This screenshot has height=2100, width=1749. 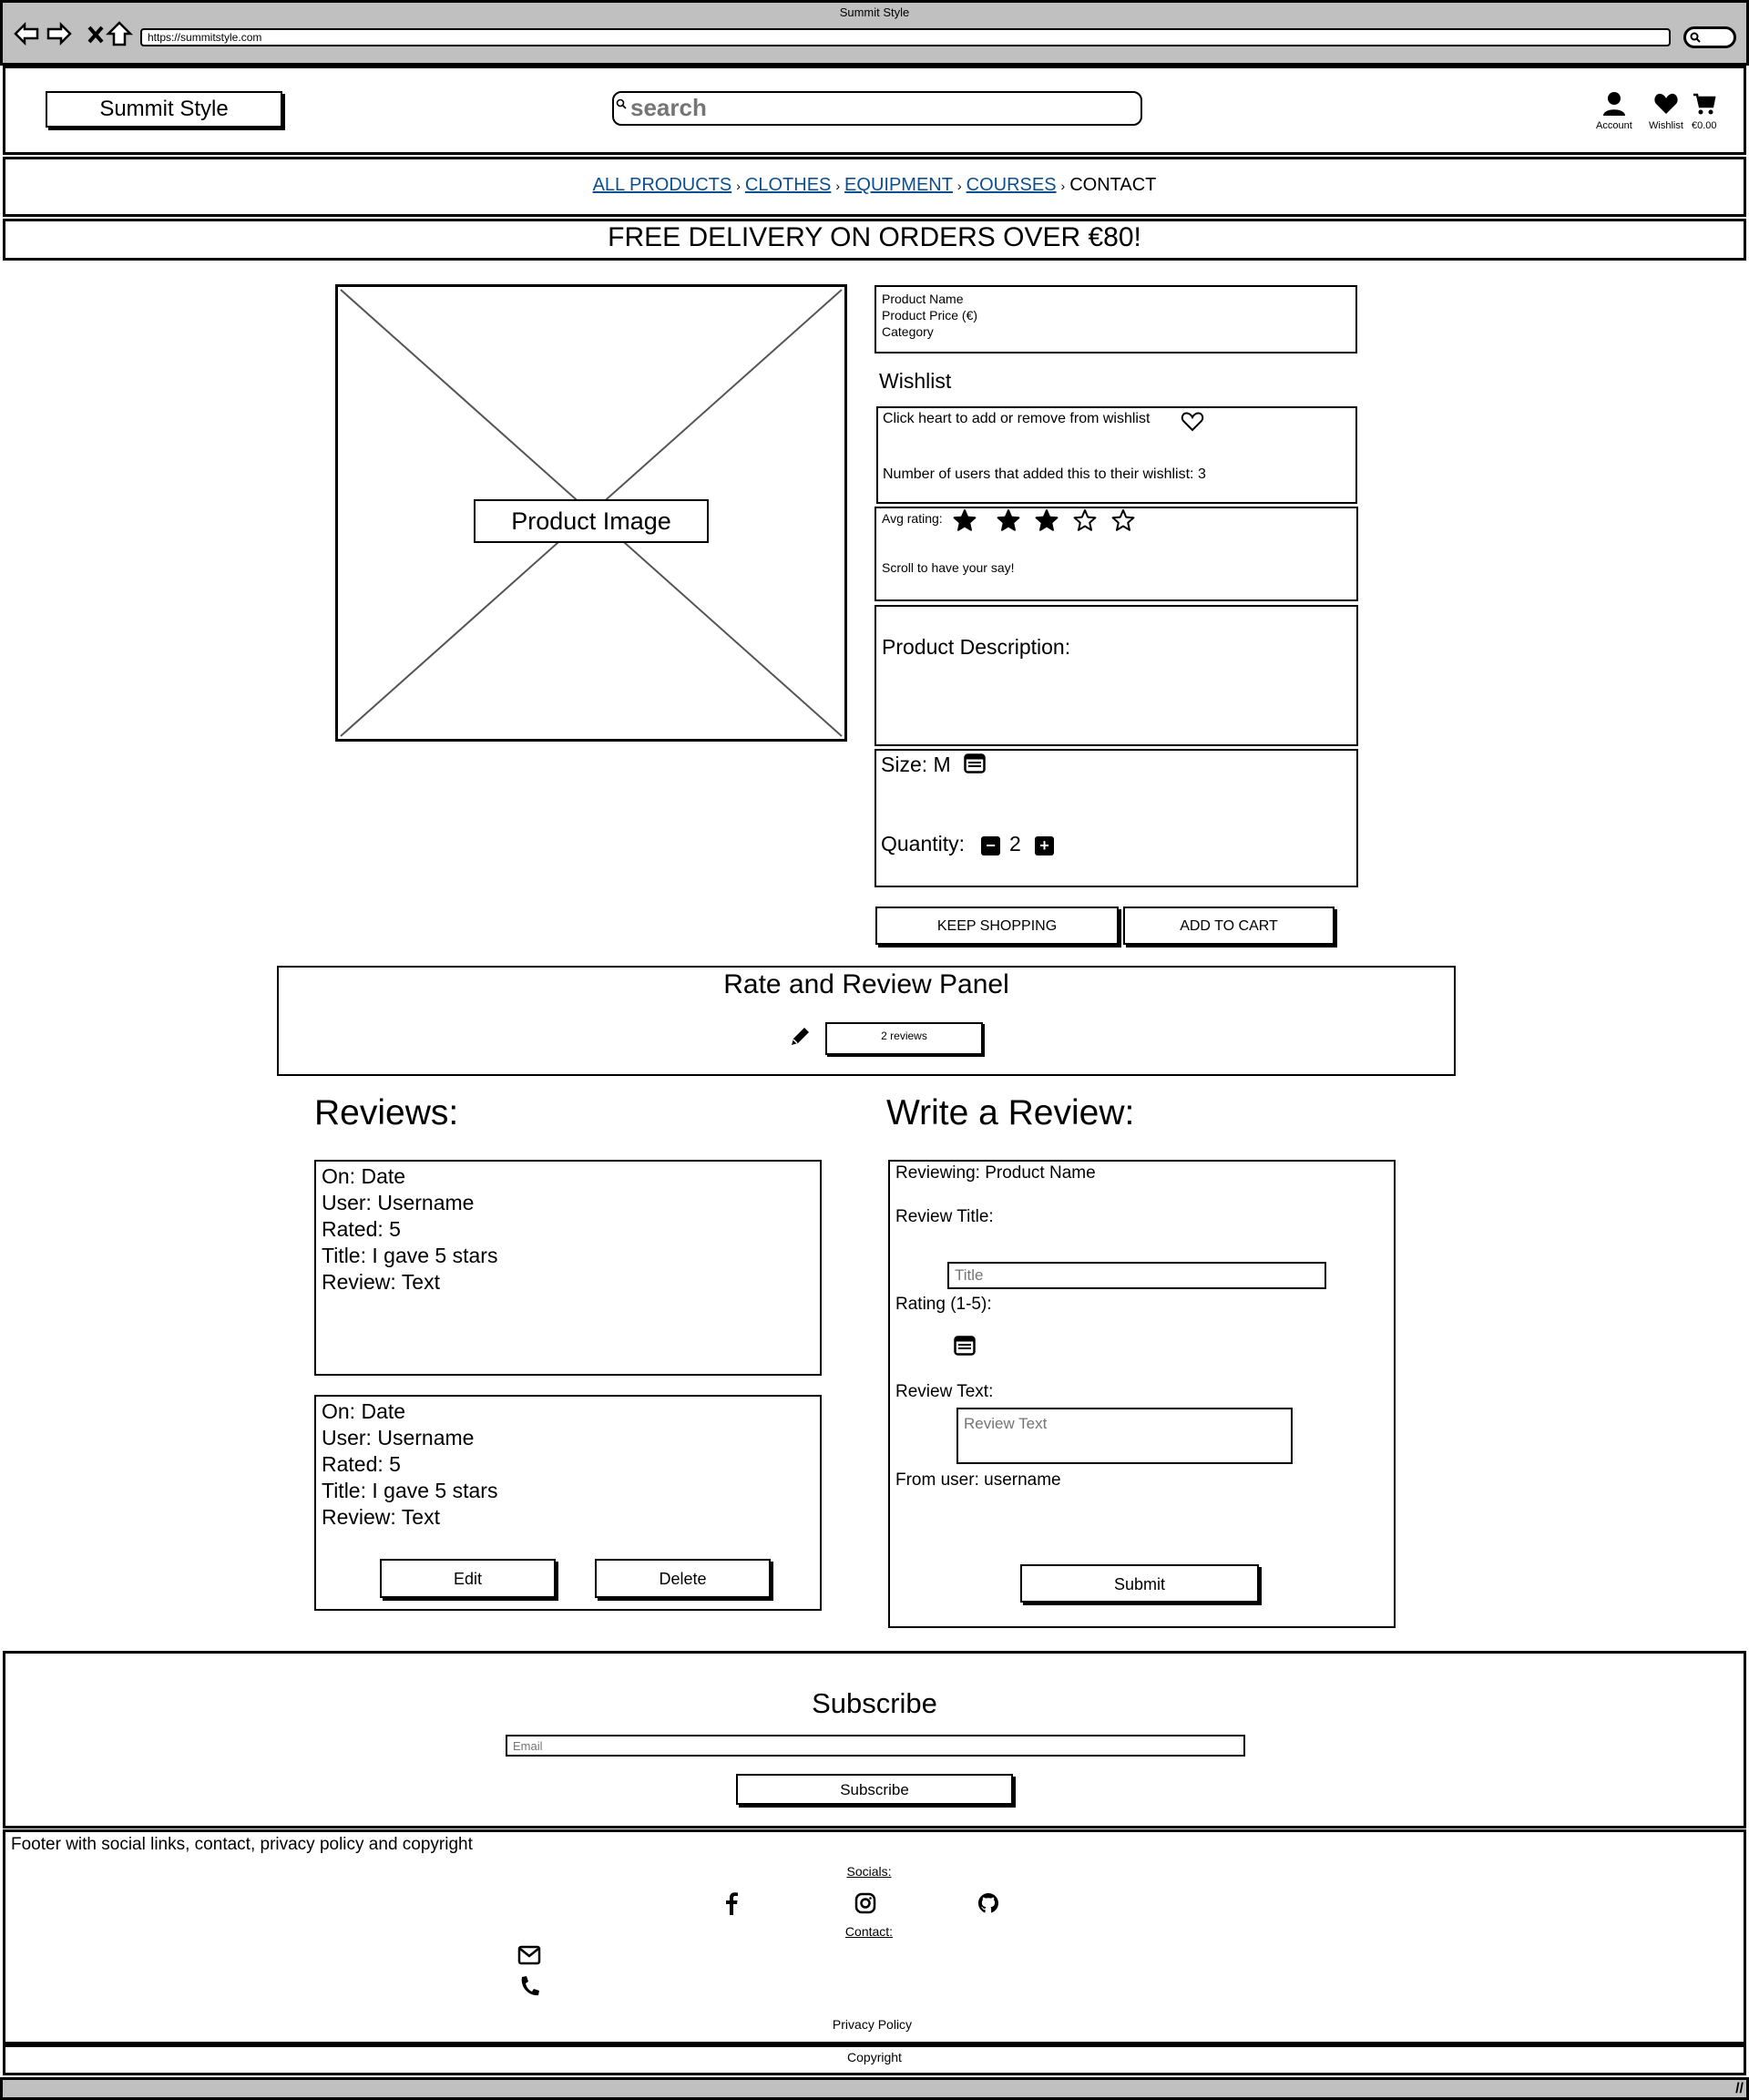 I want to click on reviewing-product-label: Reviewing: Product Name, so click(x=995, y=1173).